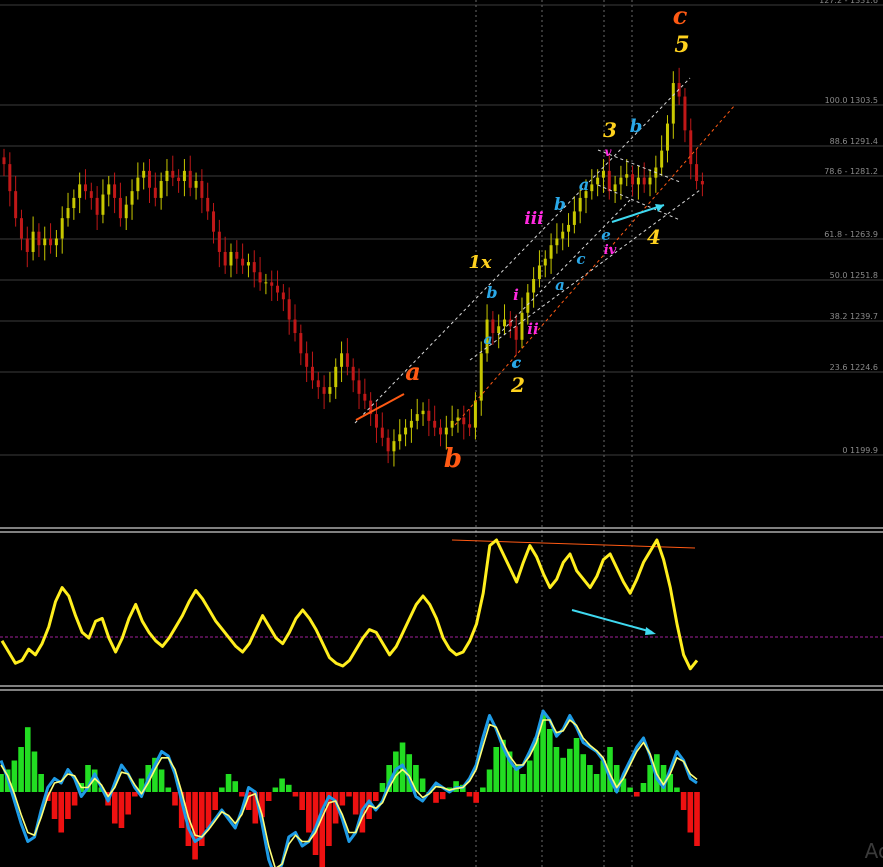 The image size is (883, 867). What do you see at coordinates (533, 219) in the screenshot?
I see `wave-label: iii` at bounding box center [533, 219].